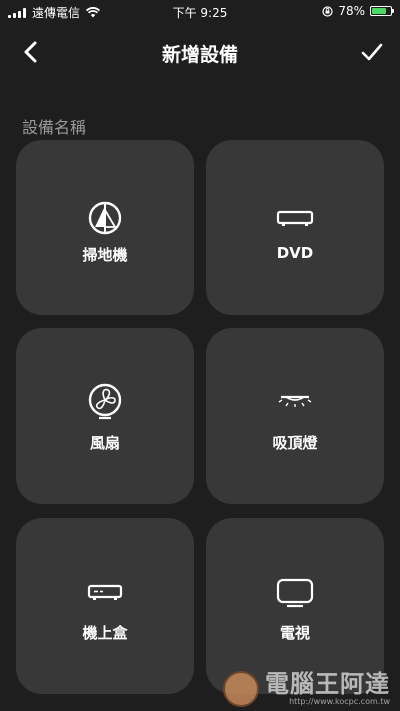 The height and width of the screenshot is (711, 400). What do you see at coordinates (295, 416) in the screenshot?
I see `device-card-ceiling-light: 吸頂燈` at bounding box center [295, 416].